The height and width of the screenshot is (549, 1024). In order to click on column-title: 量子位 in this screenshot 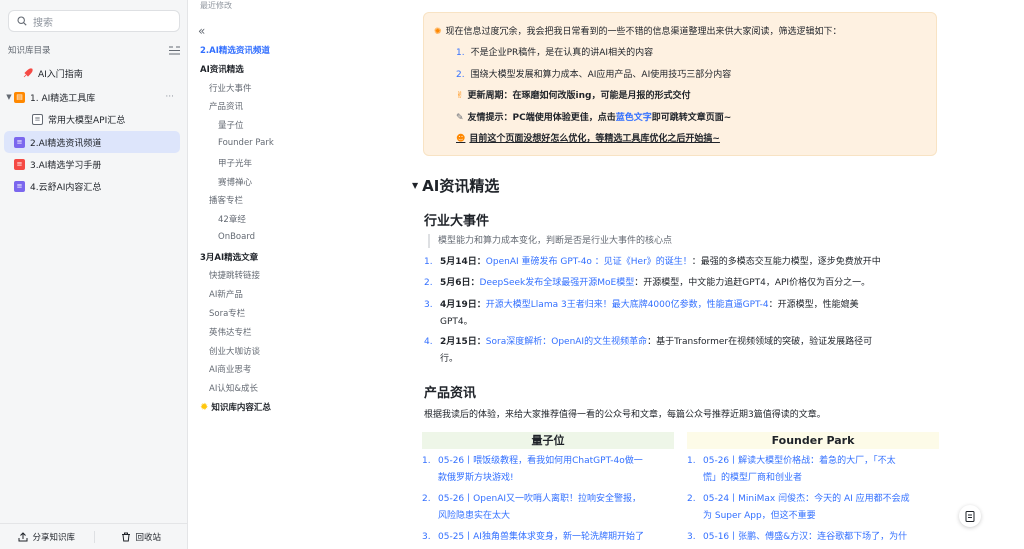, I will do `click(548, 440)`.